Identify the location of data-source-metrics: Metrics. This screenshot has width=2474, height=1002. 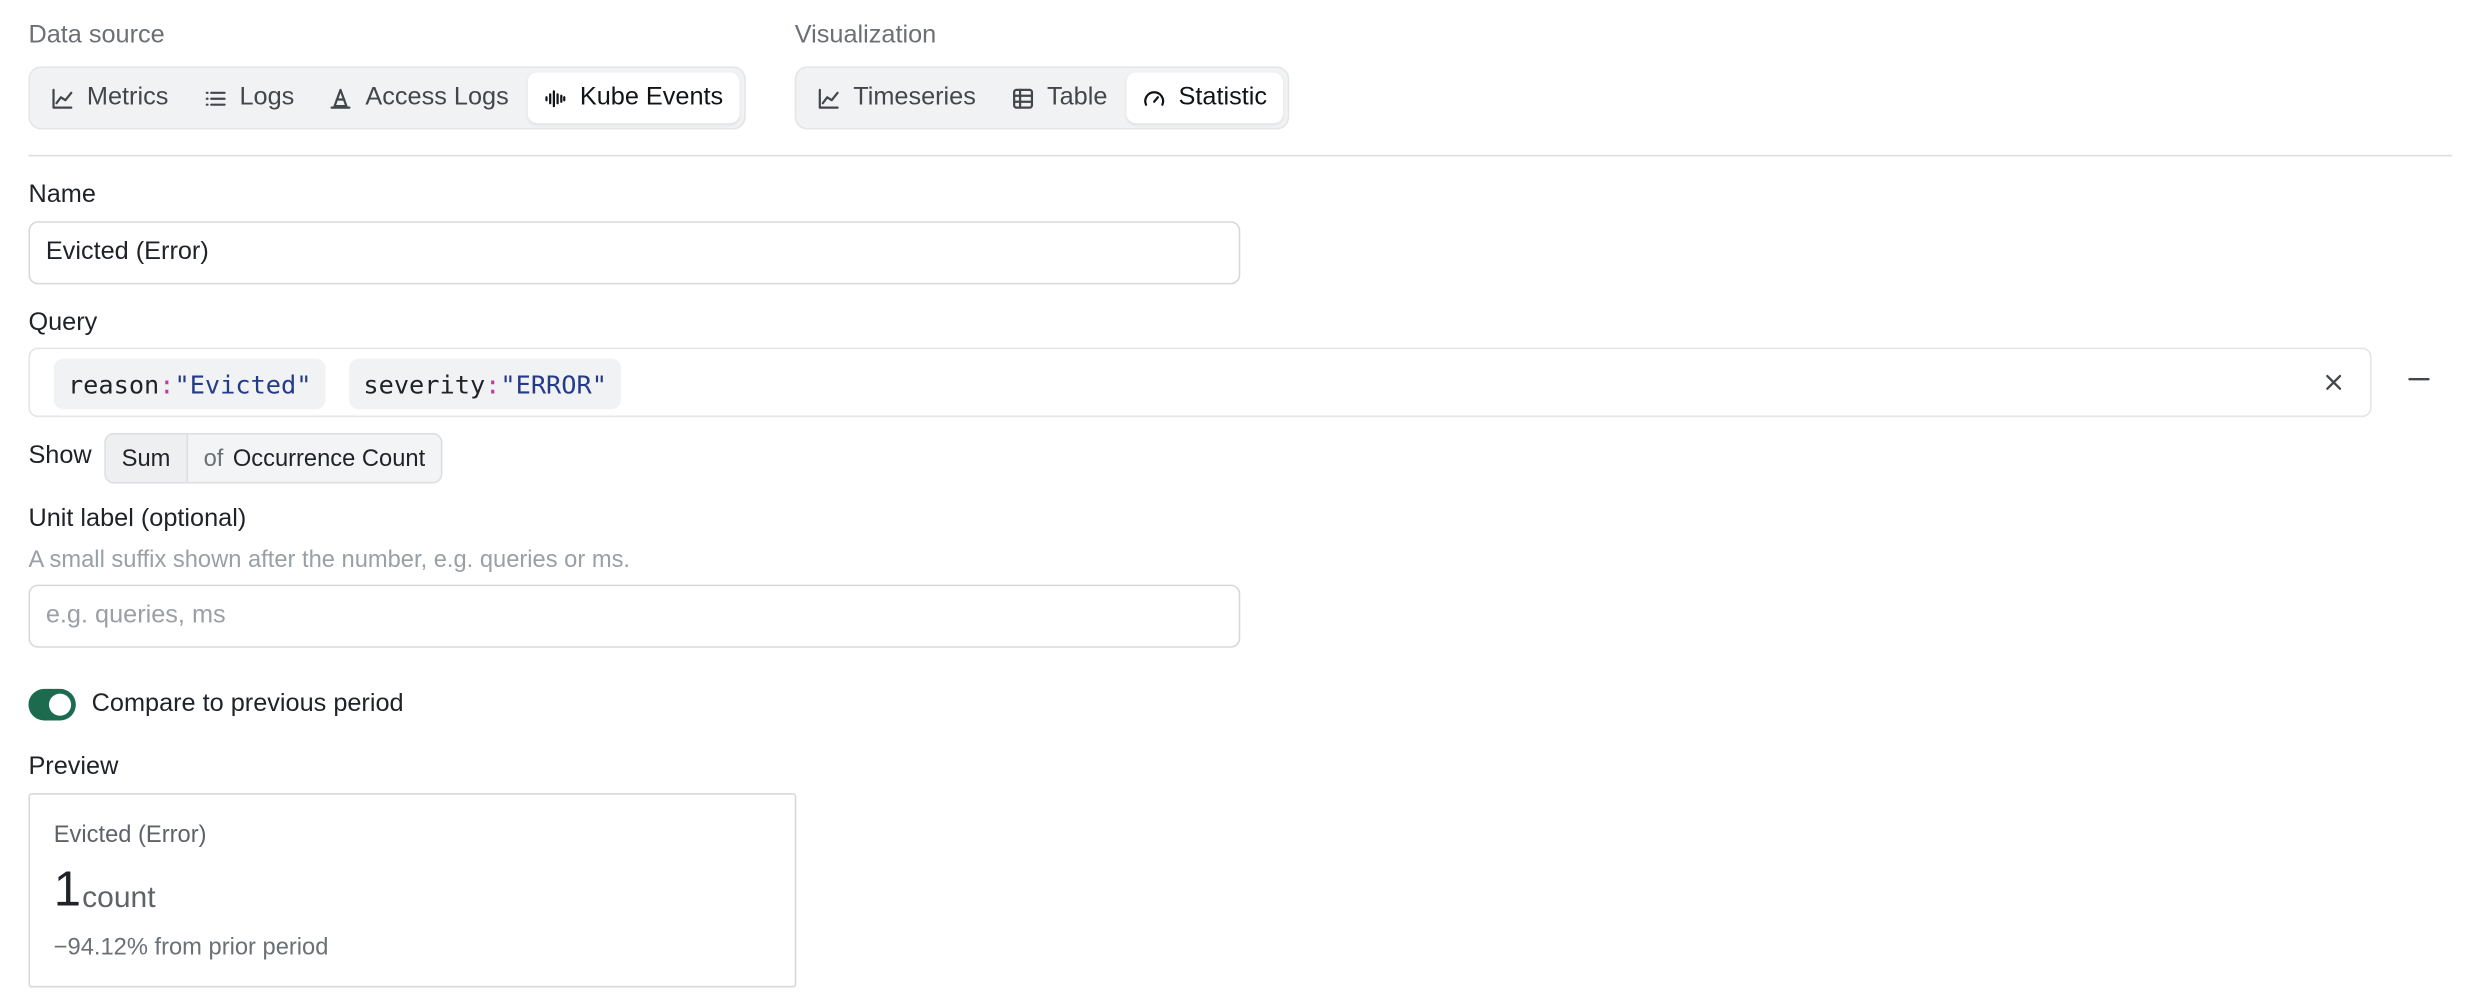
(109, 98).